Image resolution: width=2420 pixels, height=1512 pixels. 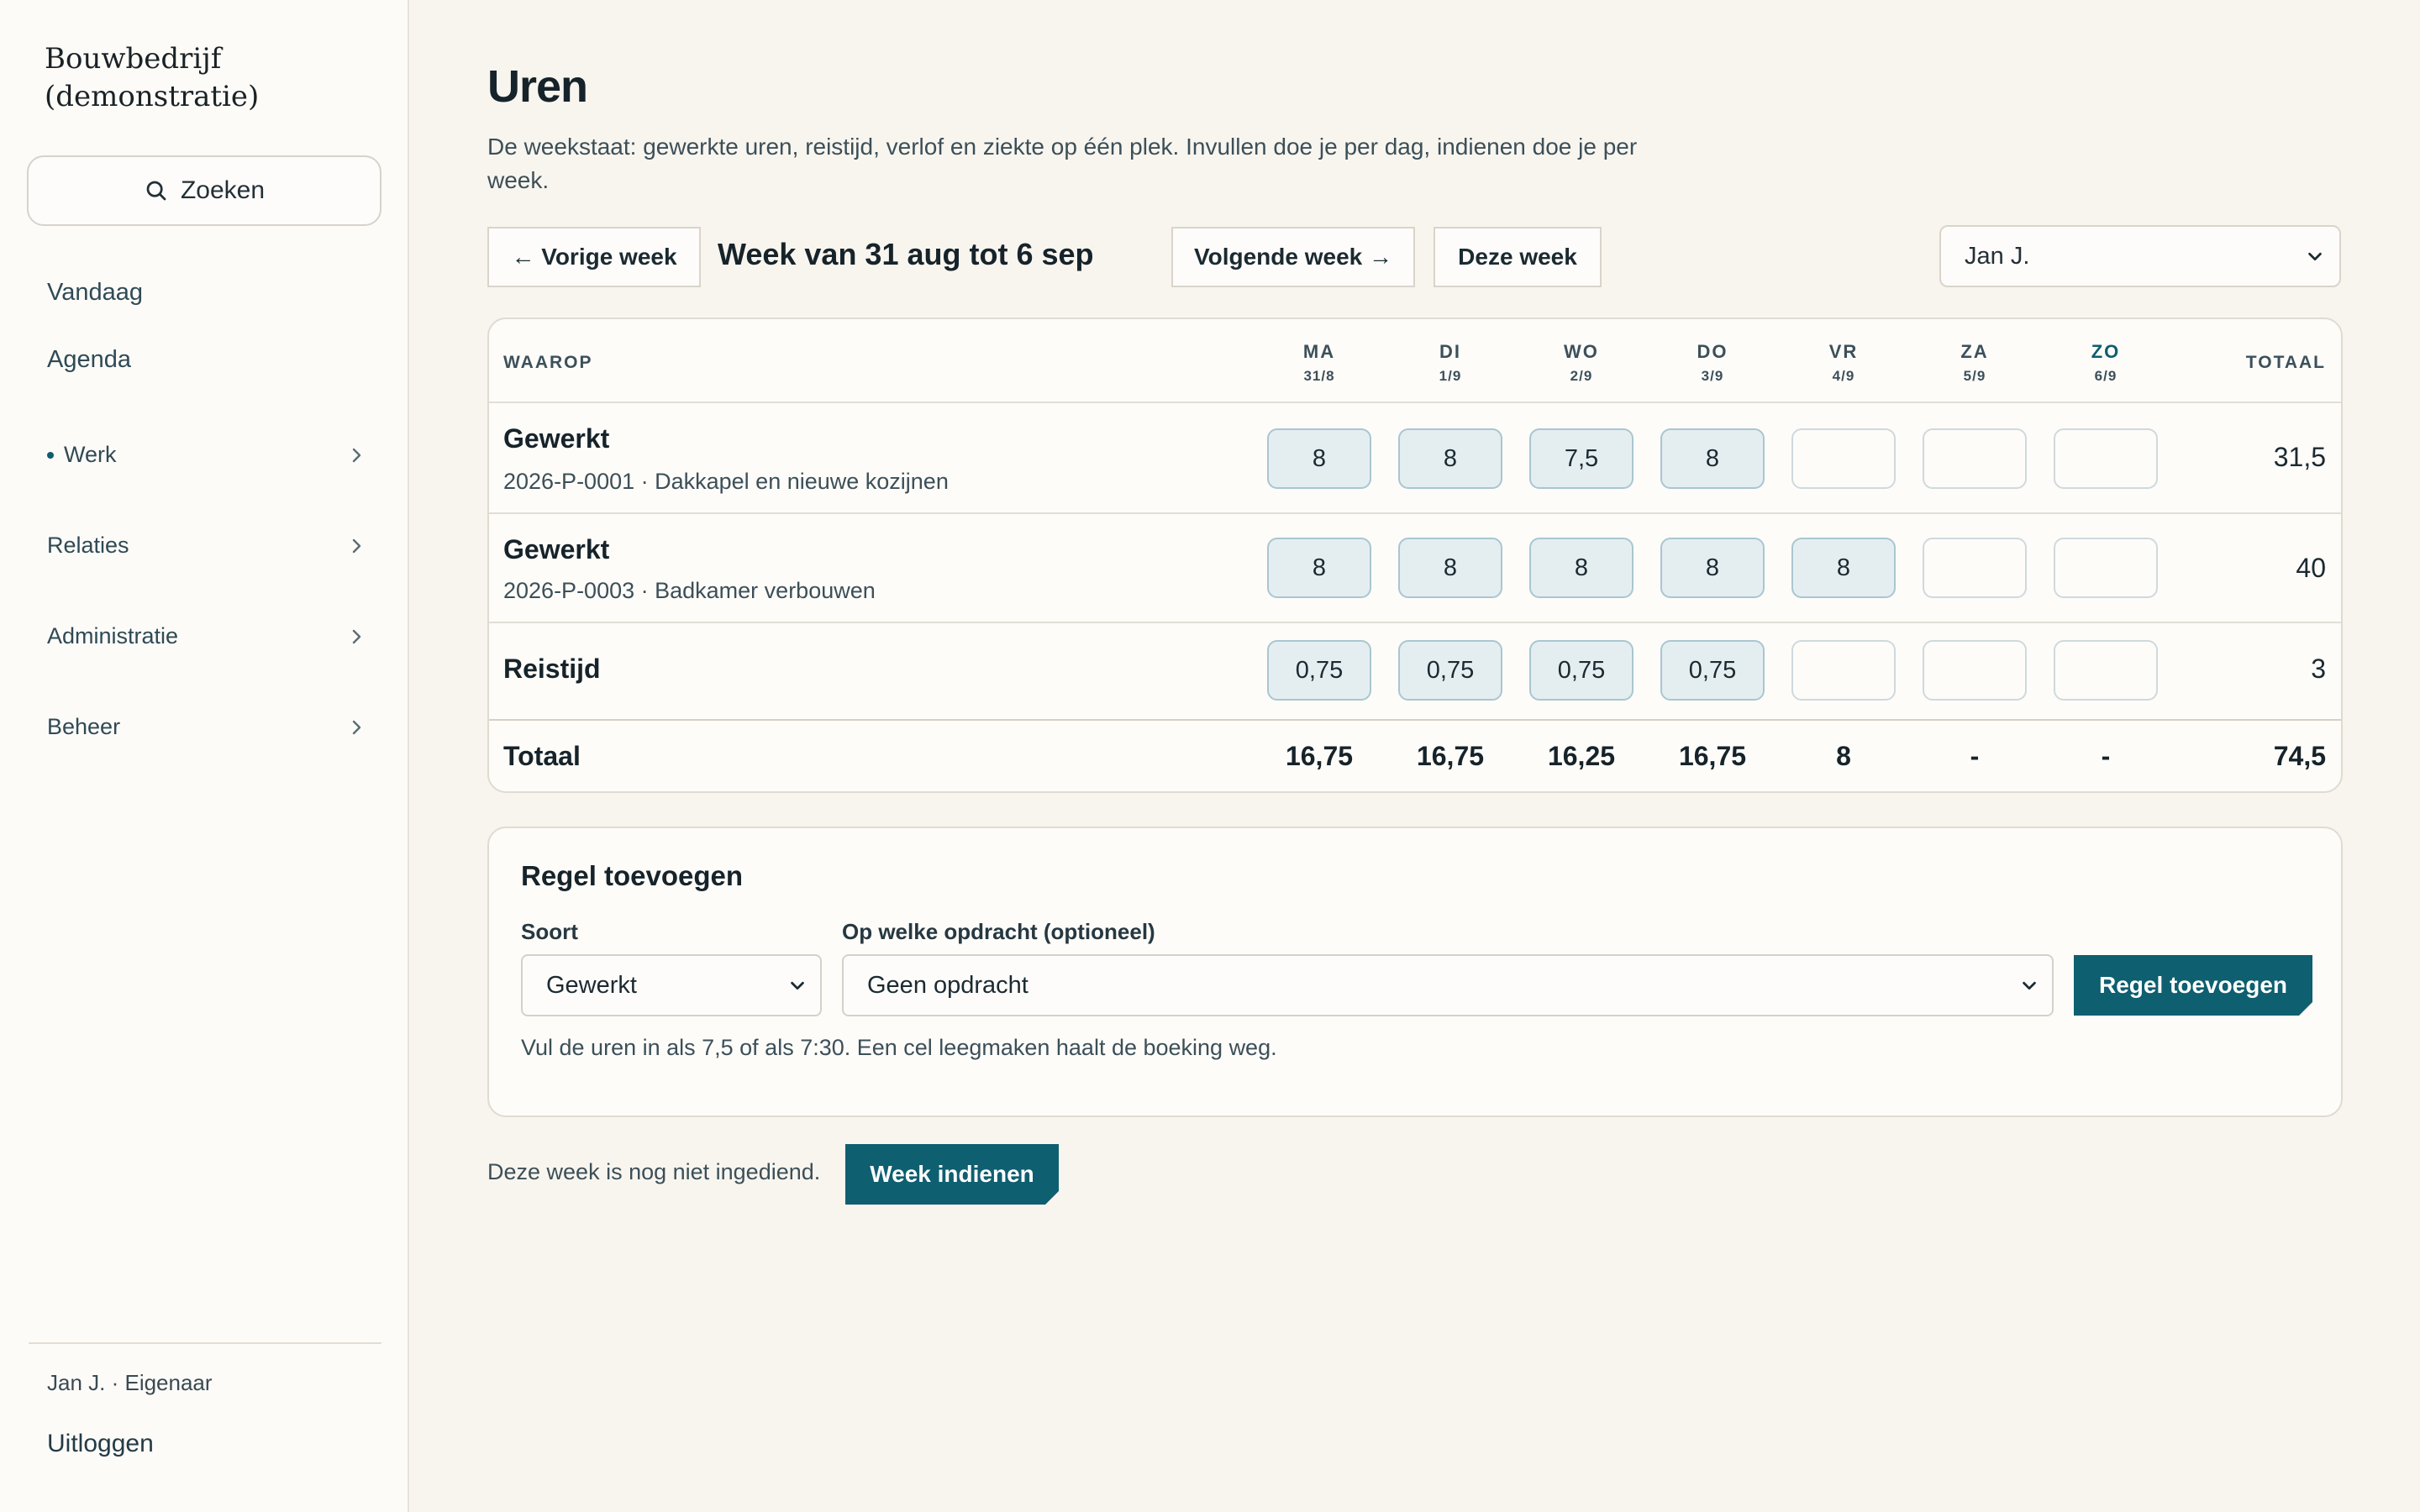 What do you see at coordinates (206, 546) in the screenshot?
I see `sidebar-item-relaties: Relaties` at bounding box center [206, 546].